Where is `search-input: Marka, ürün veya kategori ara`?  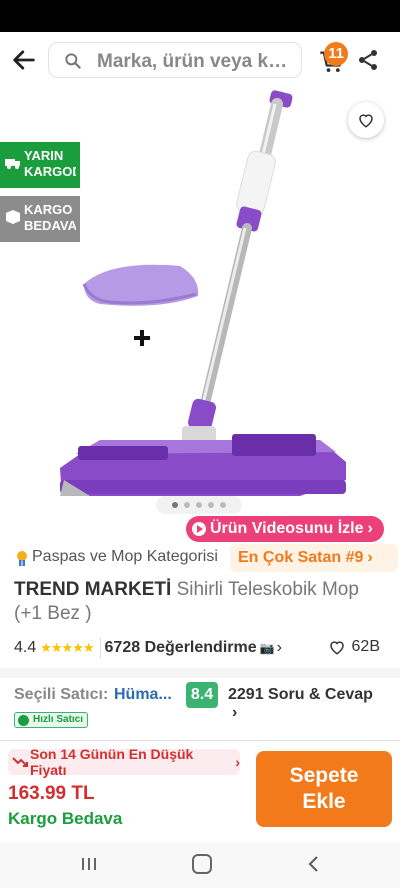
search-input: Marka, ürün veya kategori ara is located at coordinates (175, 60).